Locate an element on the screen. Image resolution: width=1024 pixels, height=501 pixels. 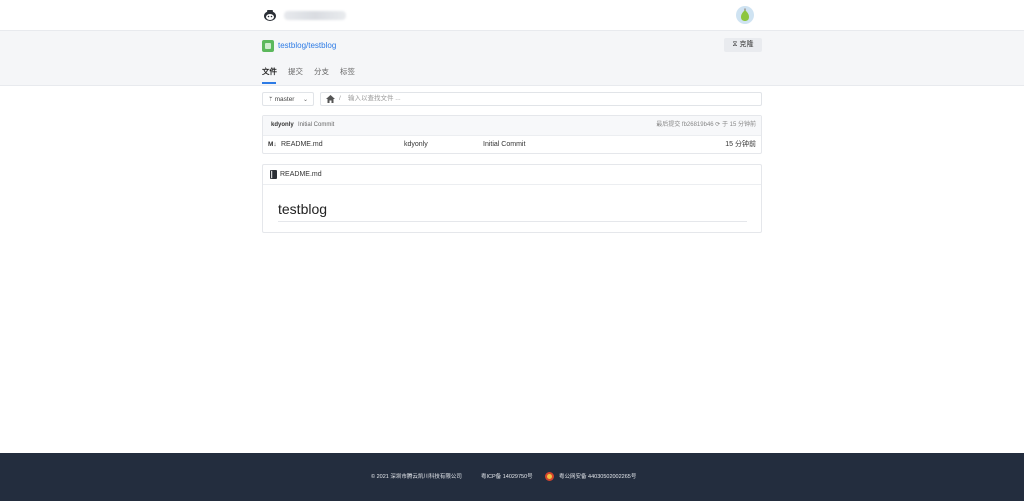
home-icon is located at coordinates (330, 99).